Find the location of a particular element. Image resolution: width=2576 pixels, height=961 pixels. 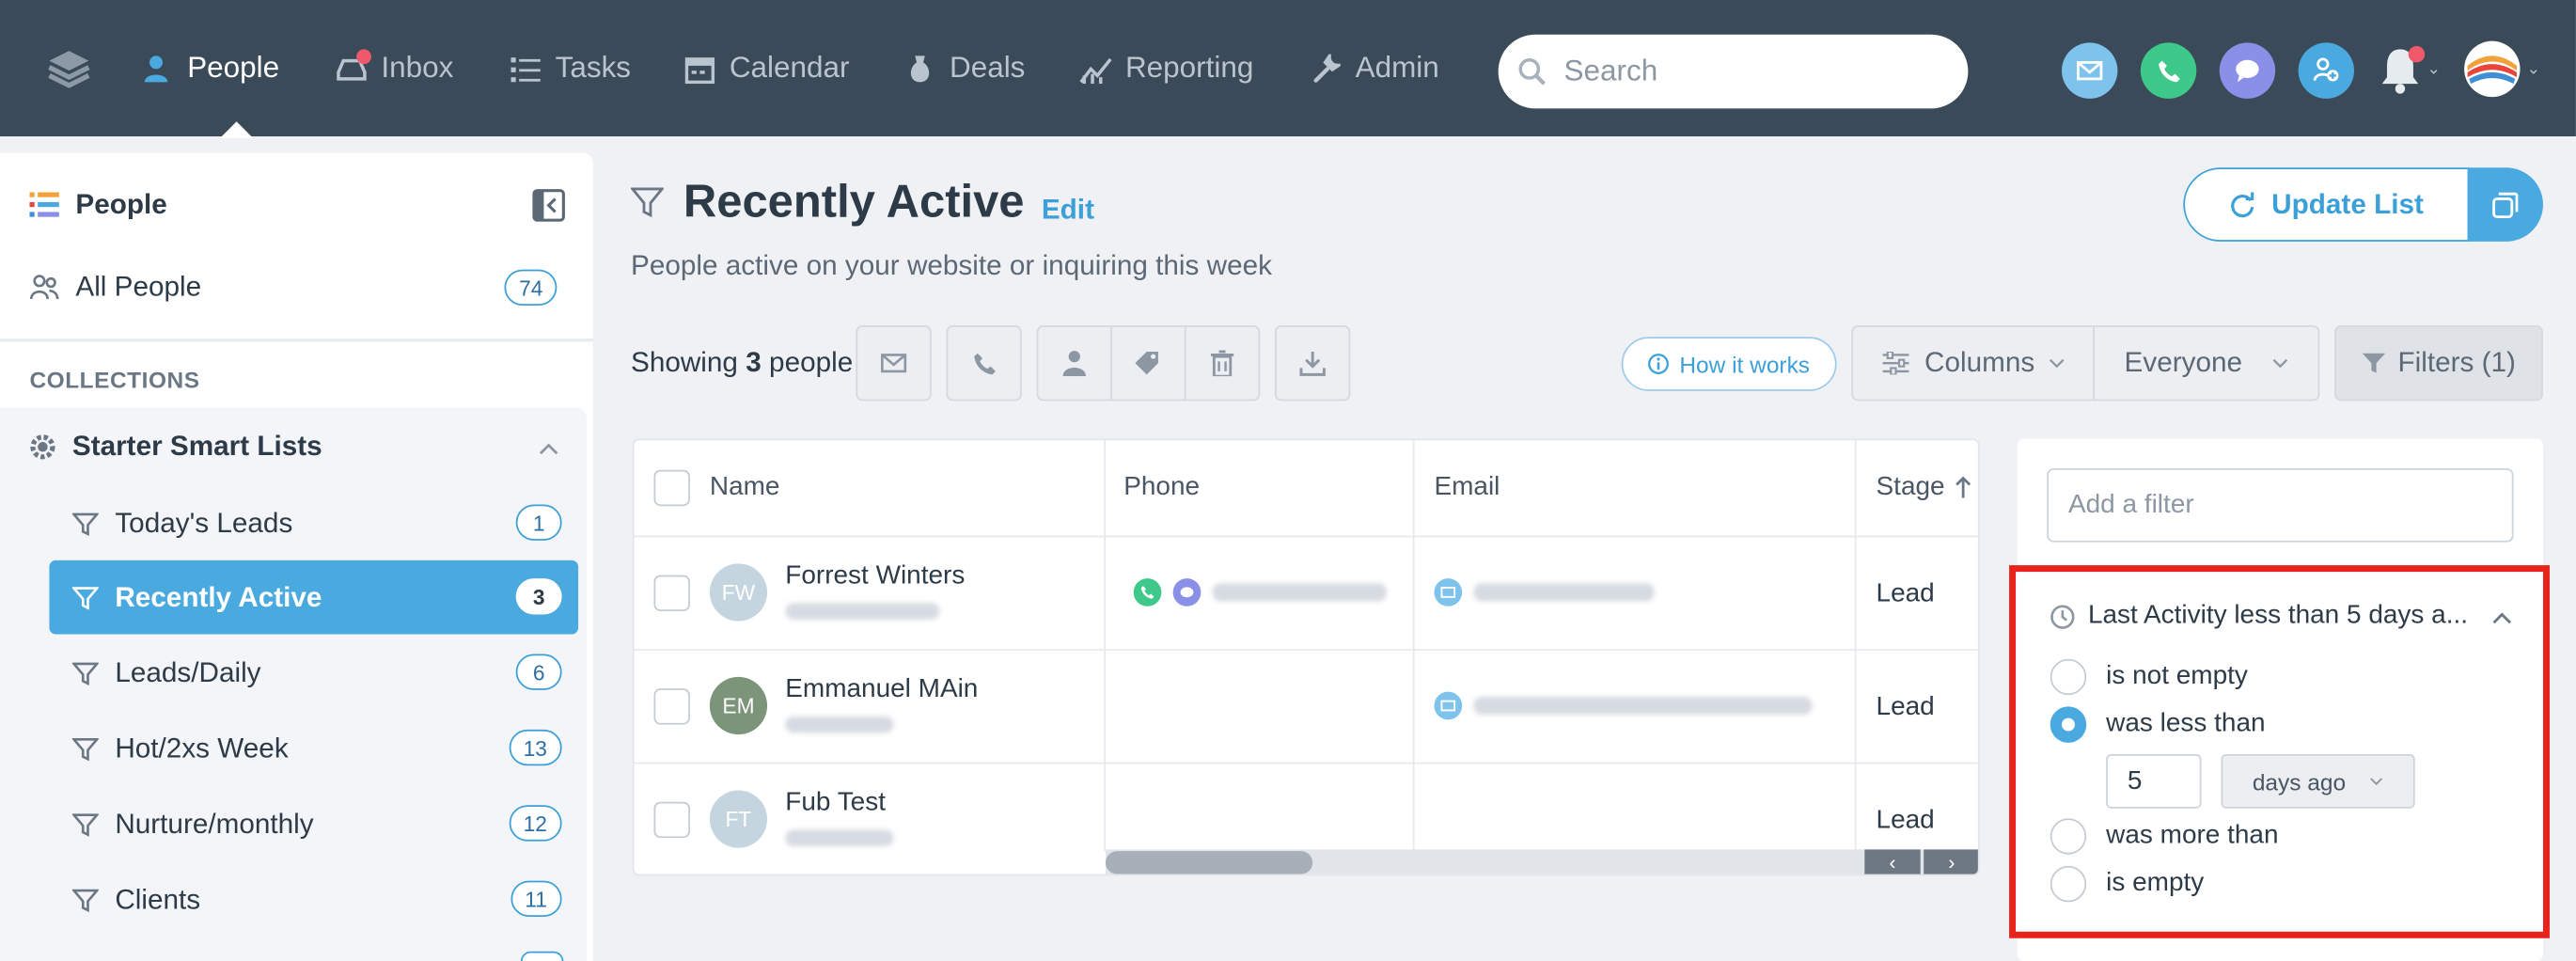

notifications-button: ⌄ is located at coordinates (2408, 69).